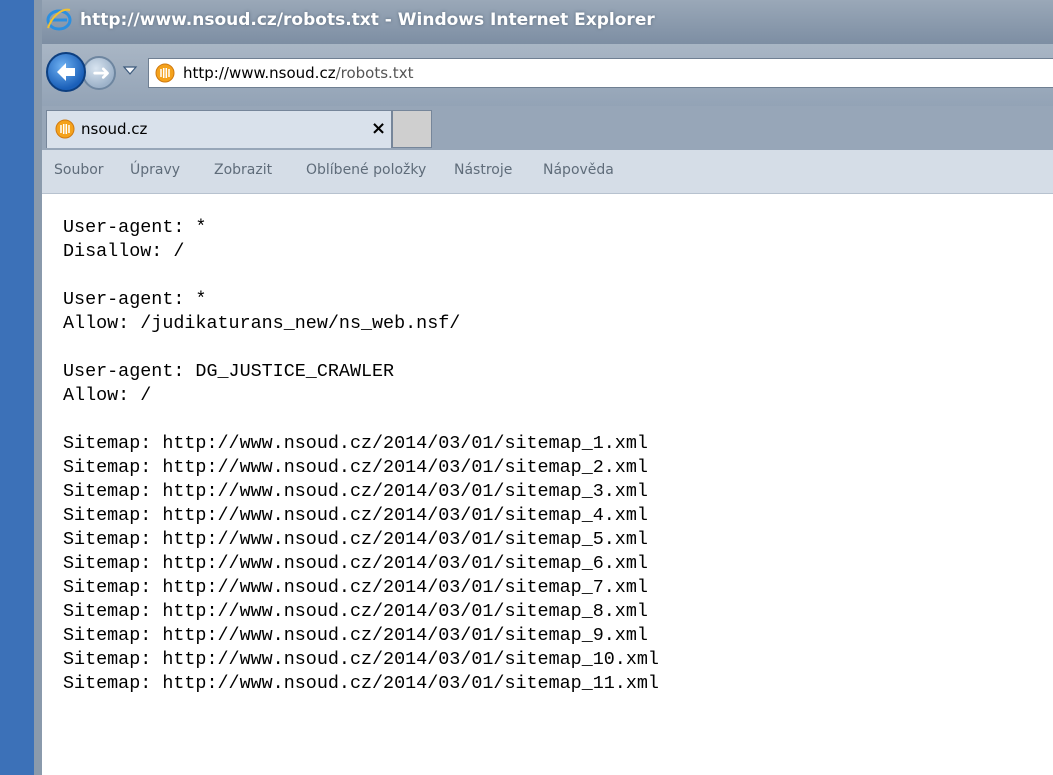  What do you see at coordinates (262, 323) in the screenshot?
I see `text-line: Allow: /judikaturans_new/ns_web.nsf/` at bounding box center [262, 323].